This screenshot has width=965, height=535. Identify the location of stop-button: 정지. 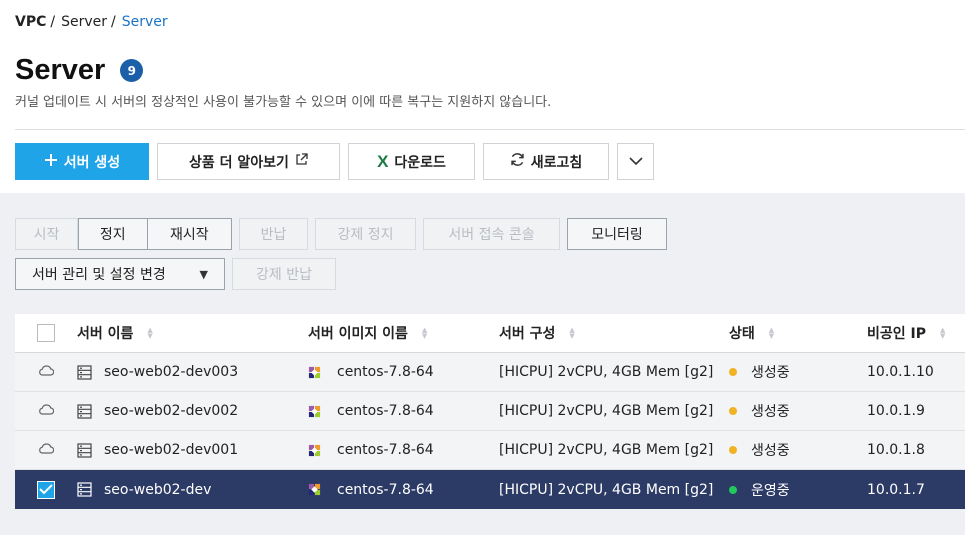
(113, 234).